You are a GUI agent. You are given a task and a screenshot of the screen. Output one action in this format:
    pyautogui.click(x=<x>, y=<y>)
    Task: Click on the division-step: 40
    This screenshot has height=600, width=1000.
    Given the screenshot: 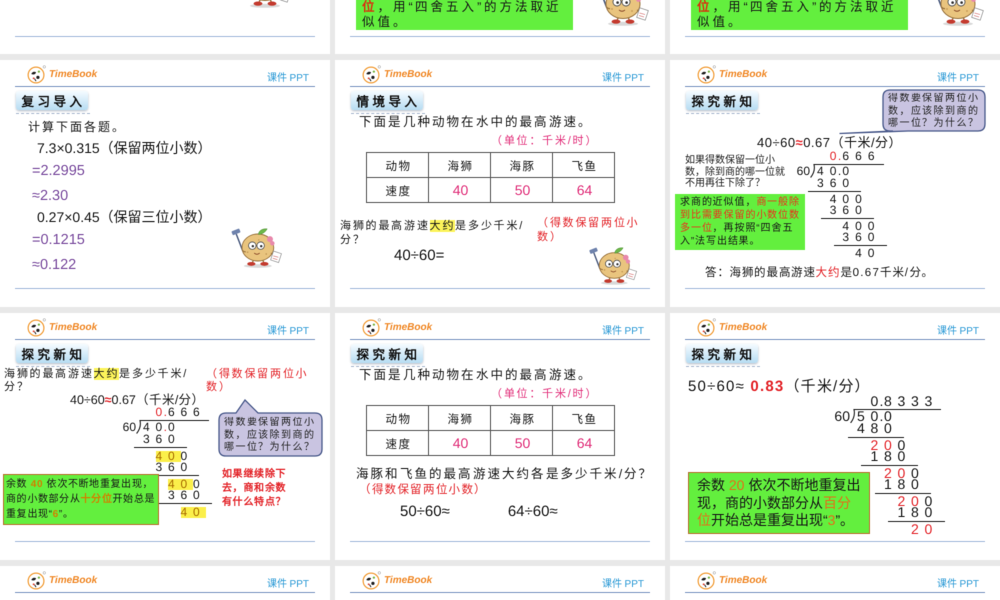 What is the action you would take?
    pyautogui.click(x=868, y=253)
    